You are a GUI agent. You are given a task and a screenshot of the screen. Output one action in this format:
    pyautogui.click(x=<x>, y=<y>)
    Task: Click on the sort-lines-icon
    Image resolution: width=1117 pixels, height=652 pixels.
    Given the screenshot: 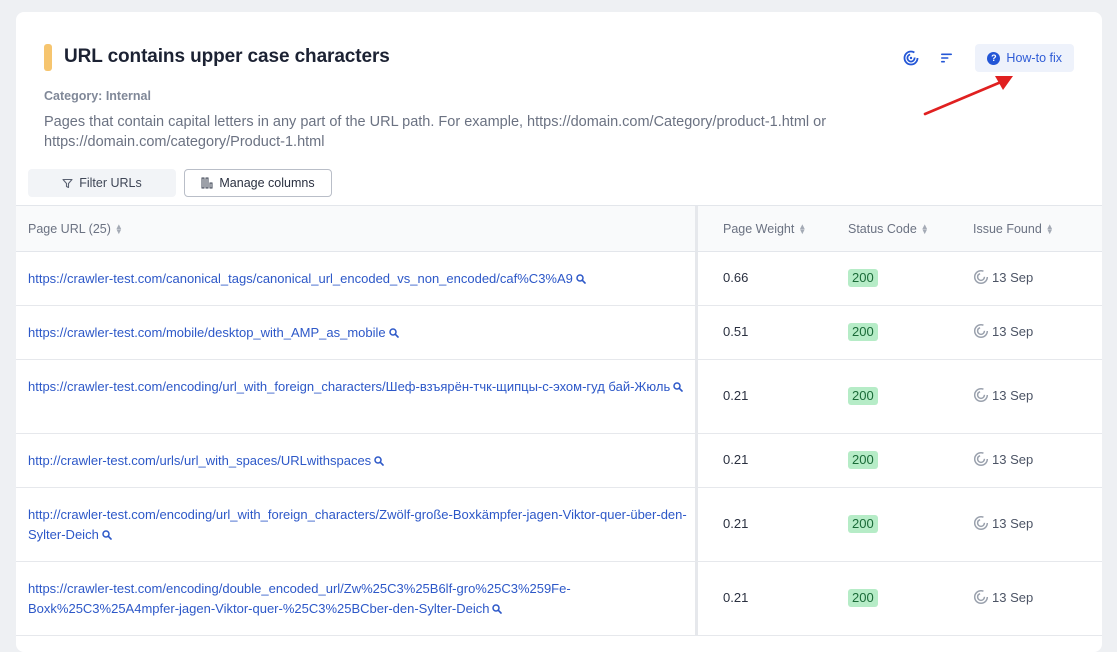 What is the action you would take?
    pyautogui.click(x=947, y=58)
    